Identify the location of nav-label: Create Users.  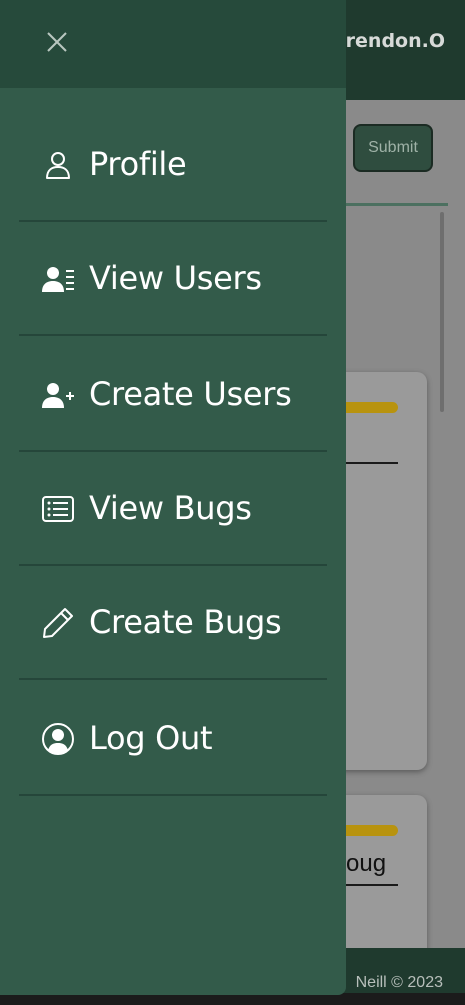
(190, 394).